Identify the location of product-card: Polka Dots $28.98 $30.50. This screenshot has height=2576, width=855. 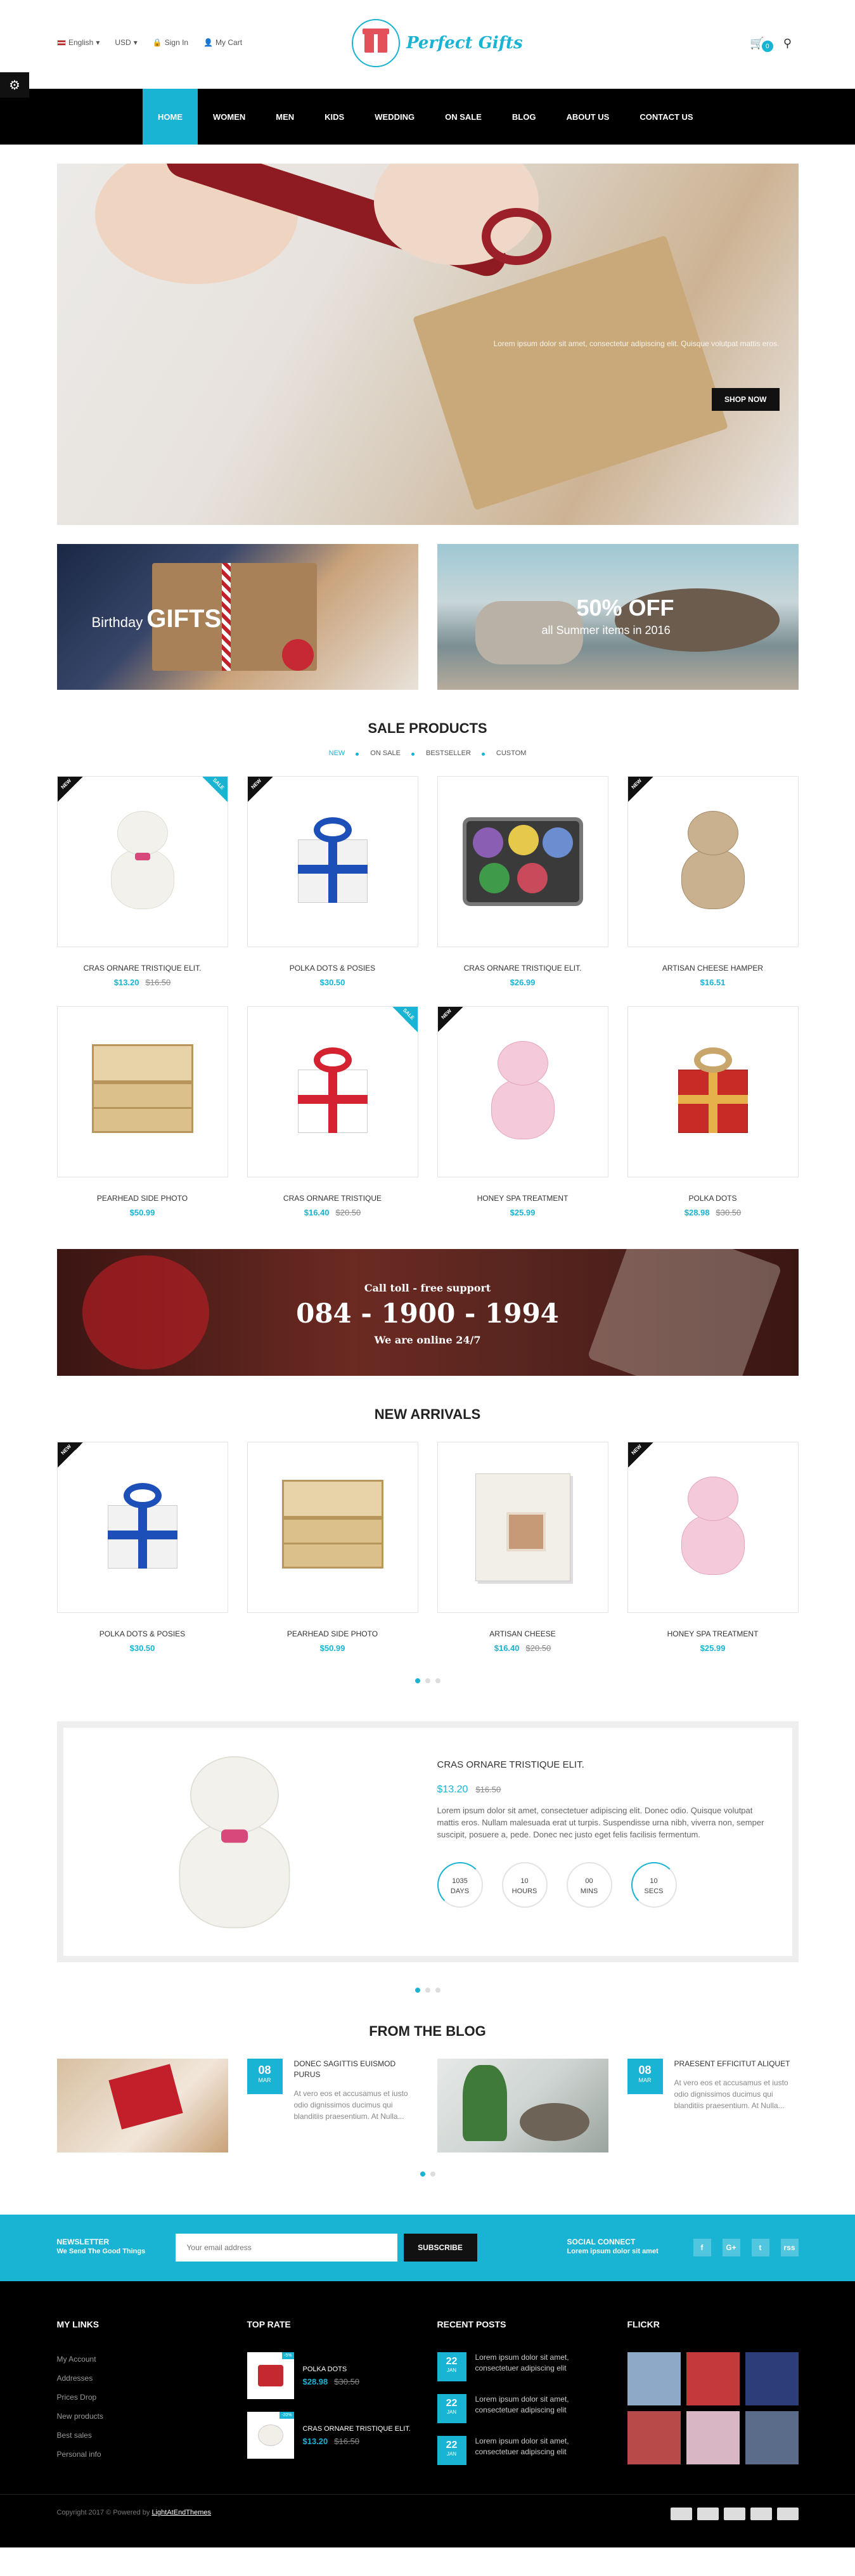
(713, 1111).